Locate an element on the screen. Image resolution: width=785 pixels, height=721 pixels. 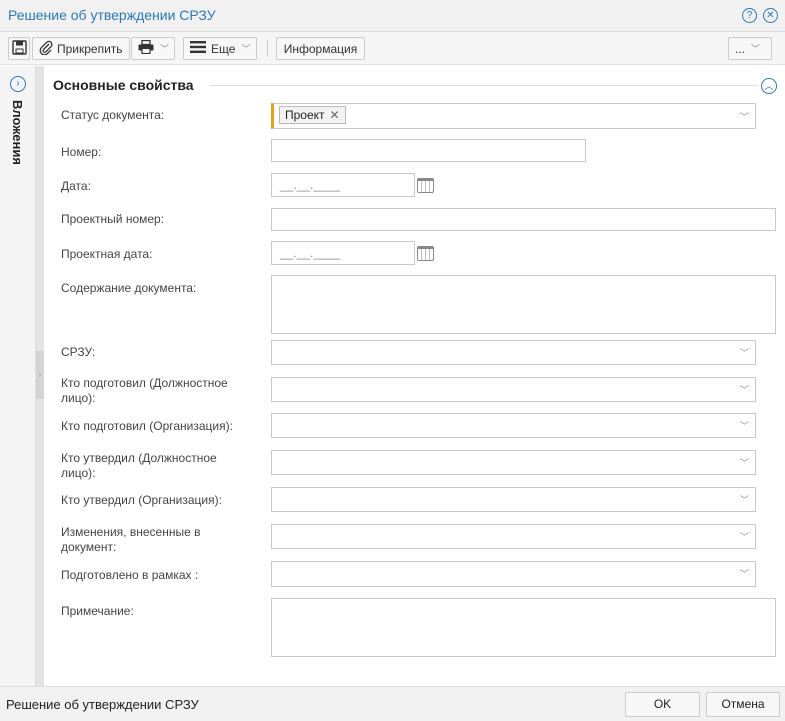
close-icon: ✕ is located at coordinates (770, 15).